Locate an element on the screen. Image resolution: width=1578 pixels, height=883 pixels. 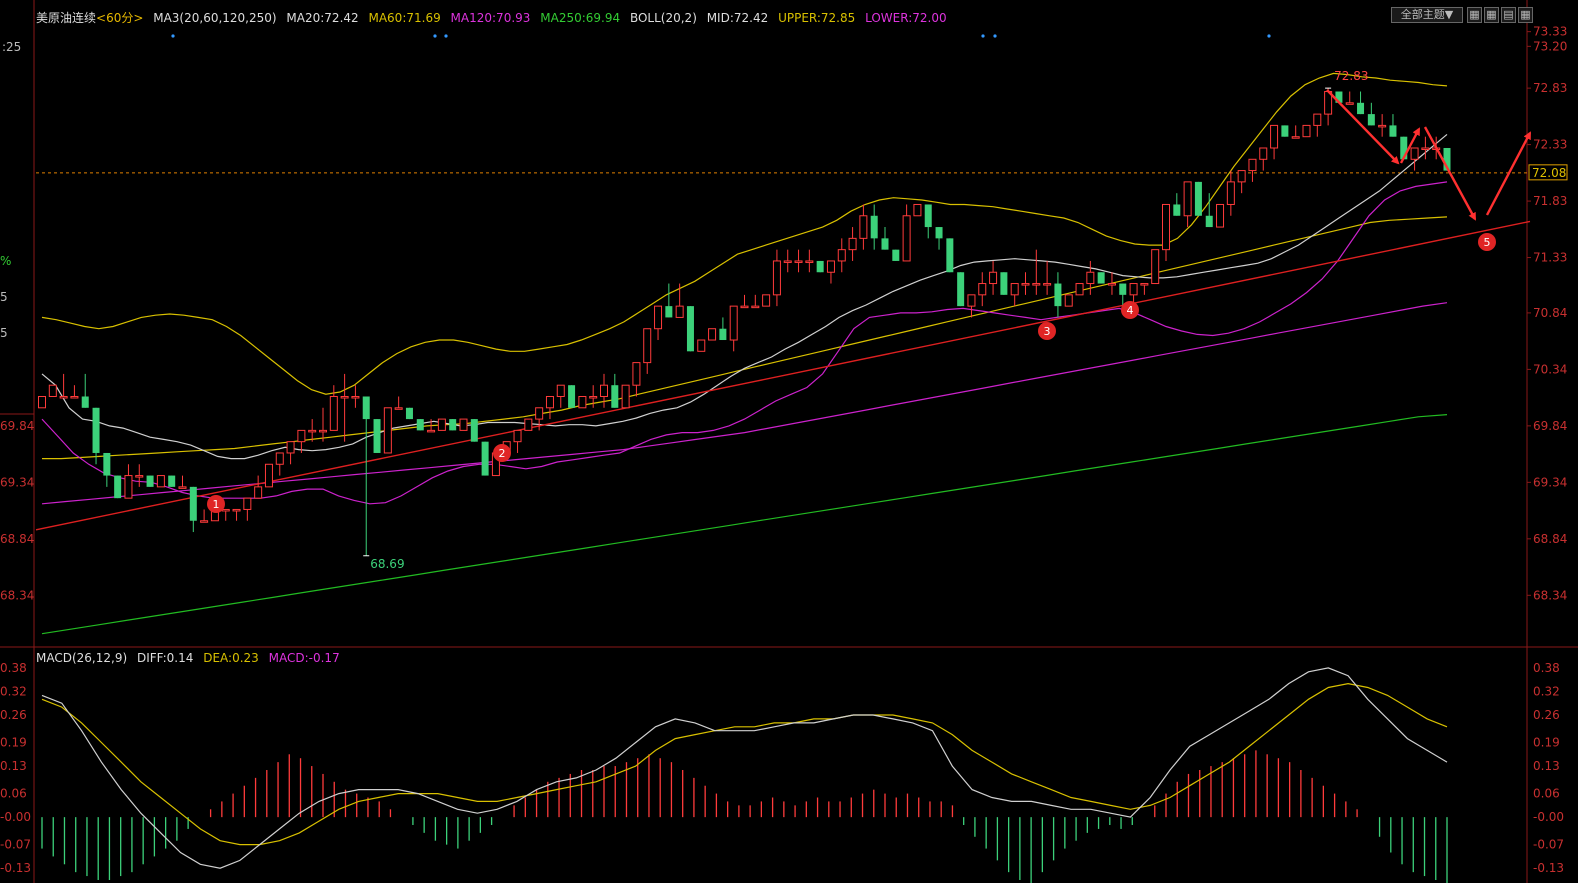
period-label: <60分> is located at coordinates (119, 18).